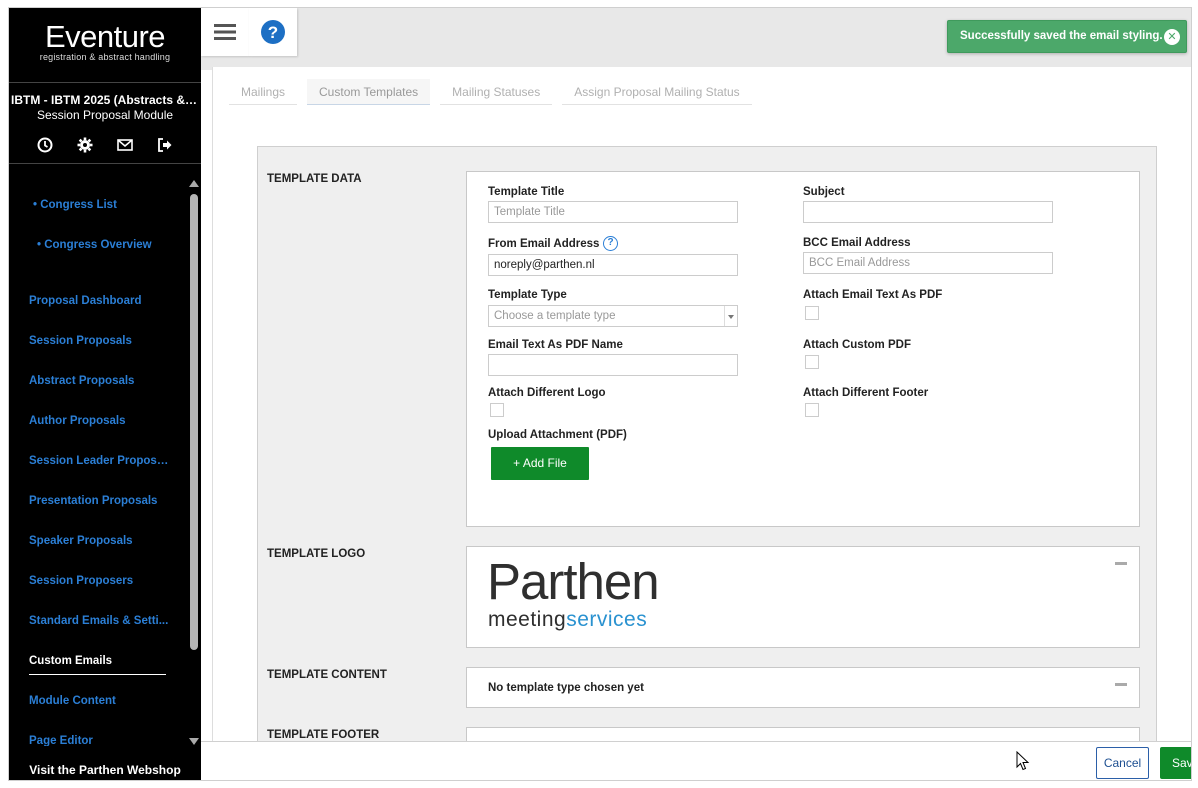  Describe the element at coordinates (316, 554) in the screenshot. I see `section-template-logo: TEMPLATE LOGO` at that location.